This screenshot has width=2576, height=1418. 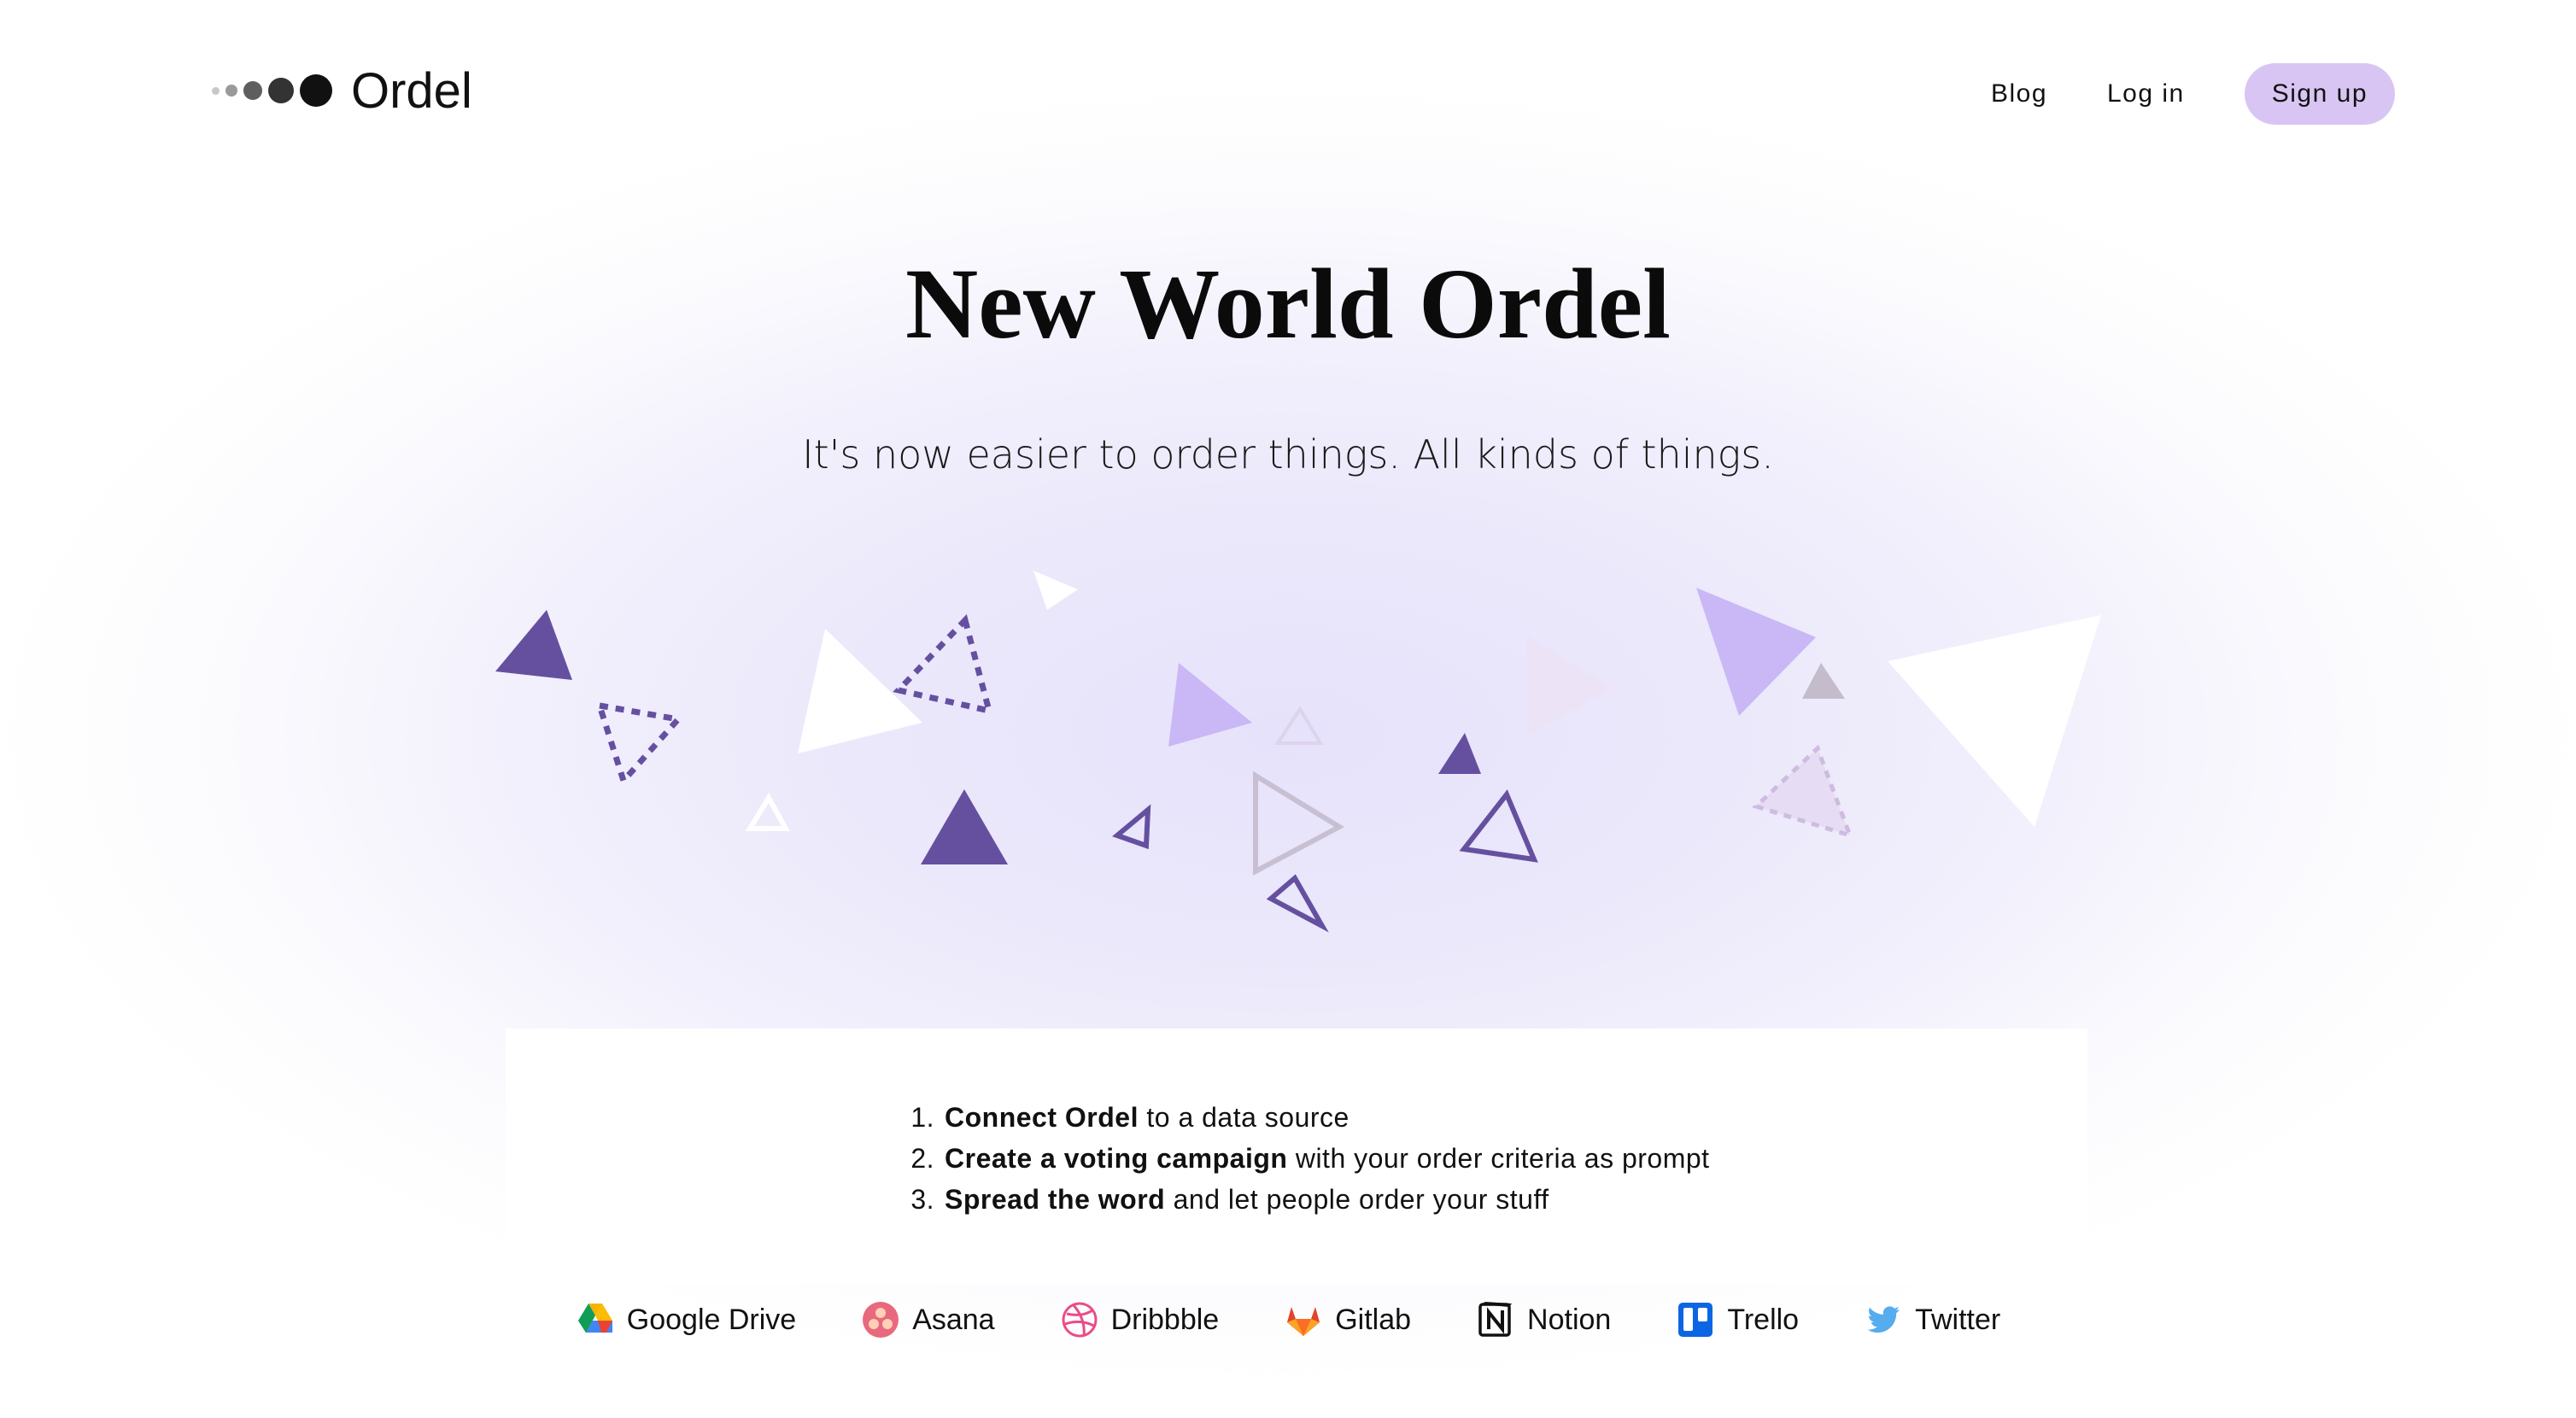 I want to click on step-text: and let people order your stuff, so click(x=1357, y=1200).